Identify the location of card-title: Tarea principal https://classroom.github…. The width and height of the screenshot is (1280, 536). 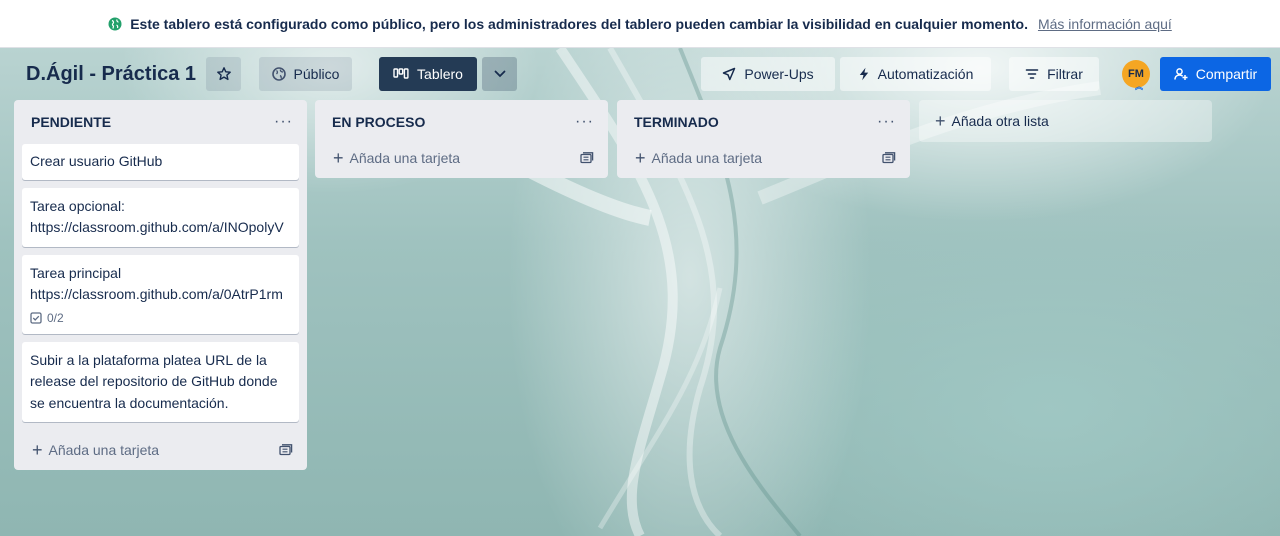
(156, 283).